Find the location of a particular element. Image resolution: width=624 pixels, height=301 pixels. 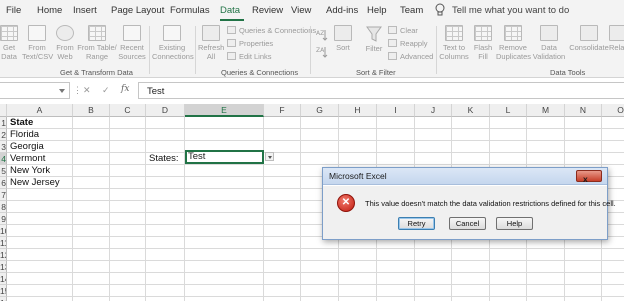

relationships-button: Rela is located at coordinates (616, 38).